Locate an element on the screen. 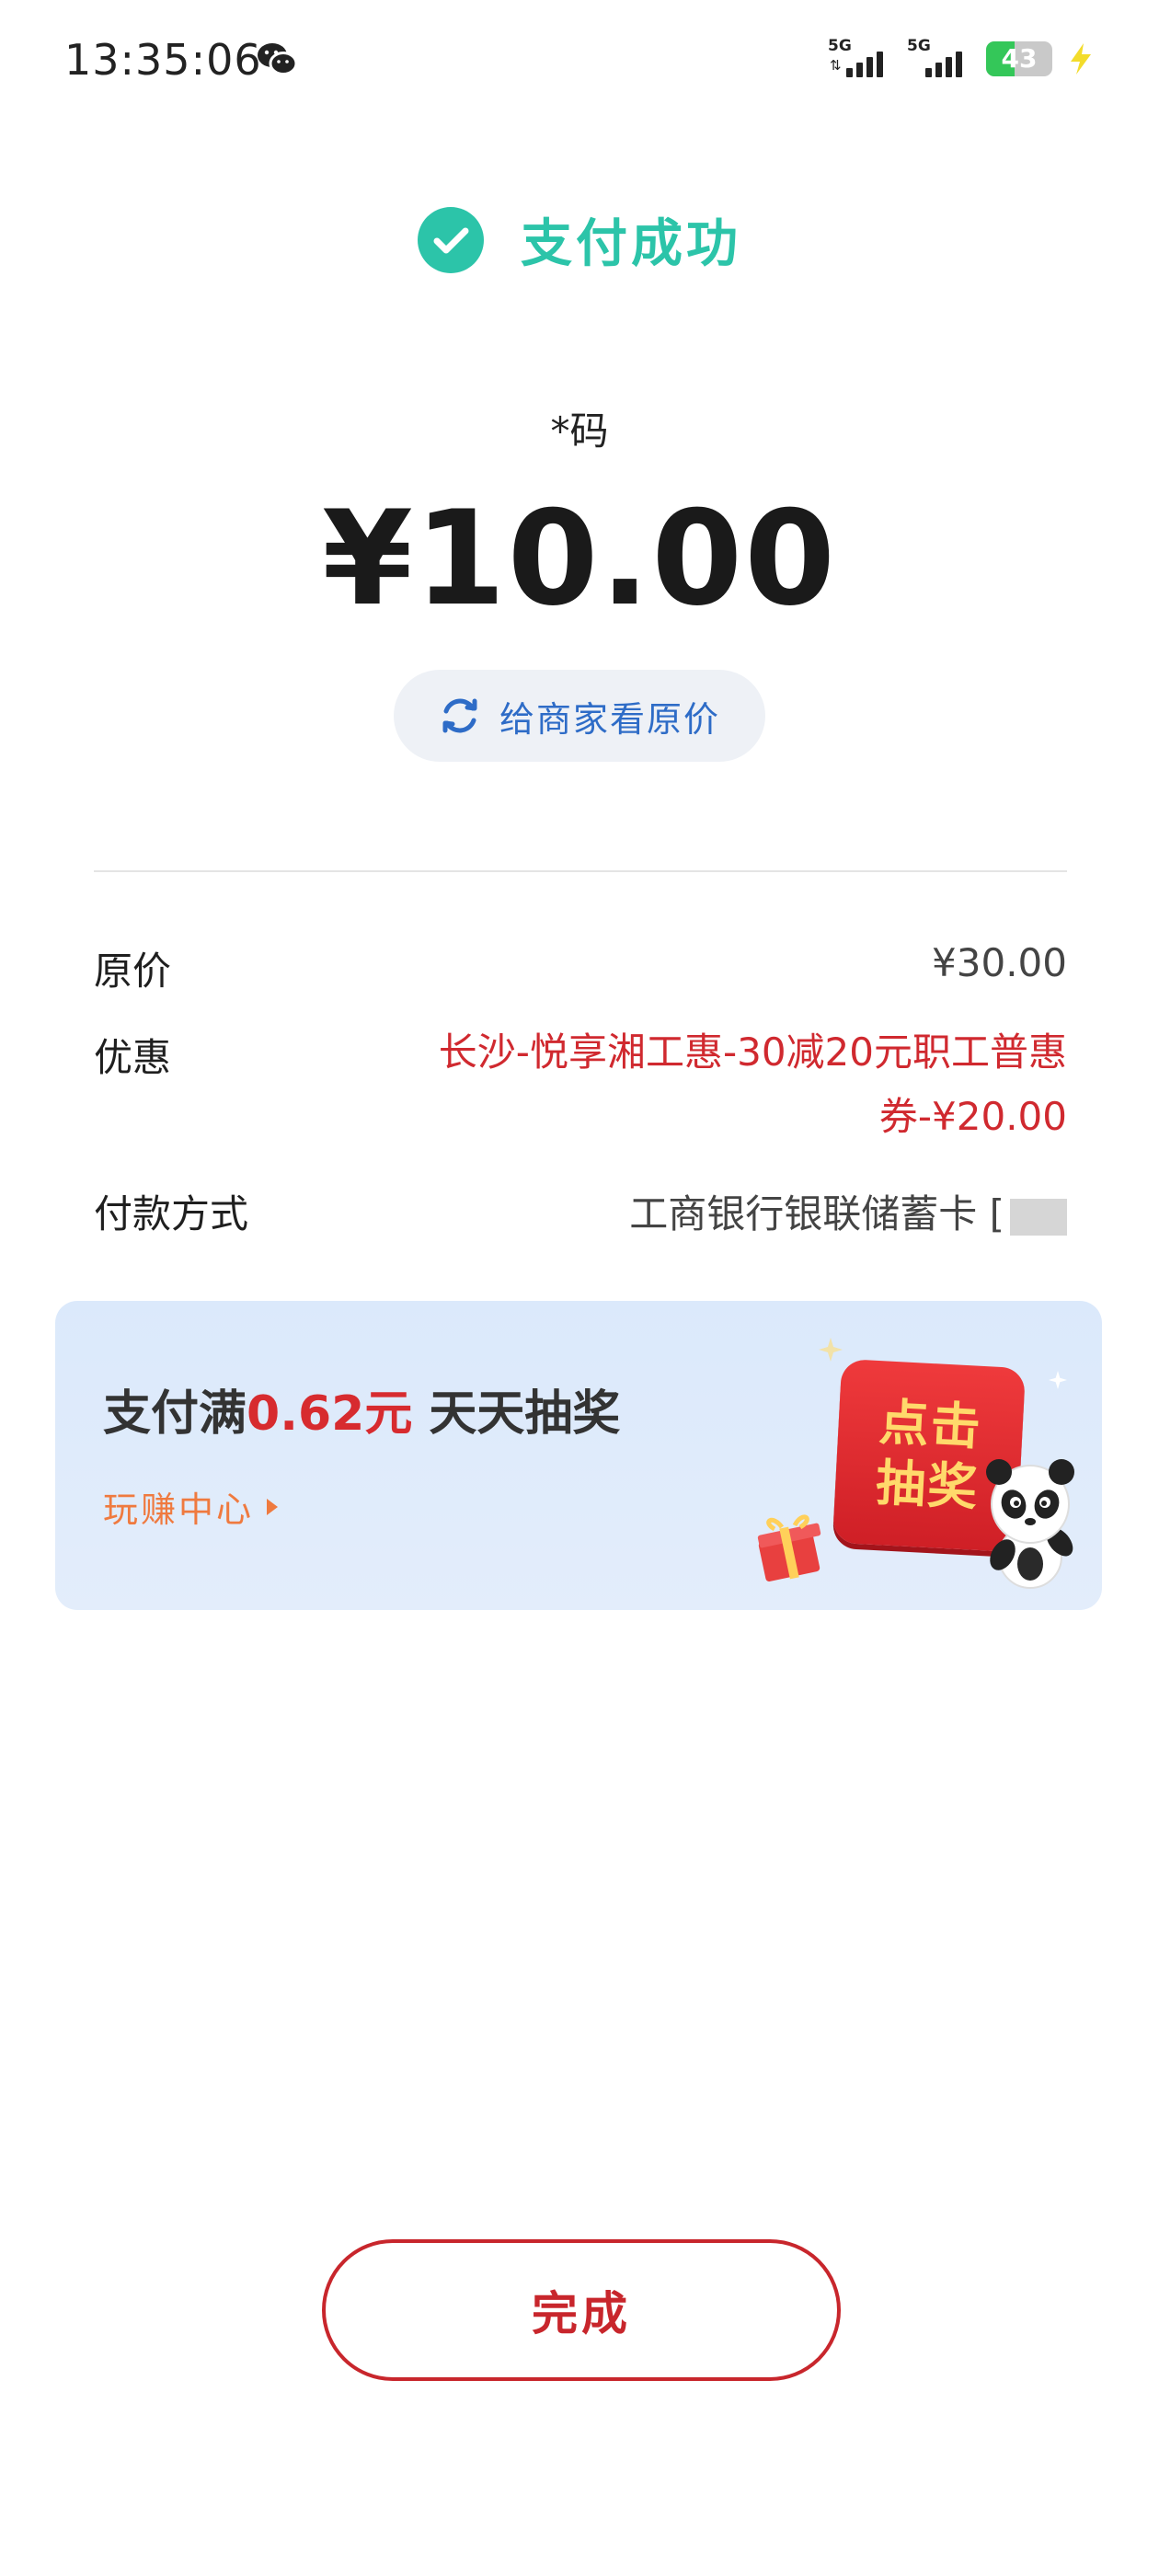  discount-value: 长沙-悦享湘工惠-30减20元职工普惠券-¥20.00 is located at coordinates (752, 1084).